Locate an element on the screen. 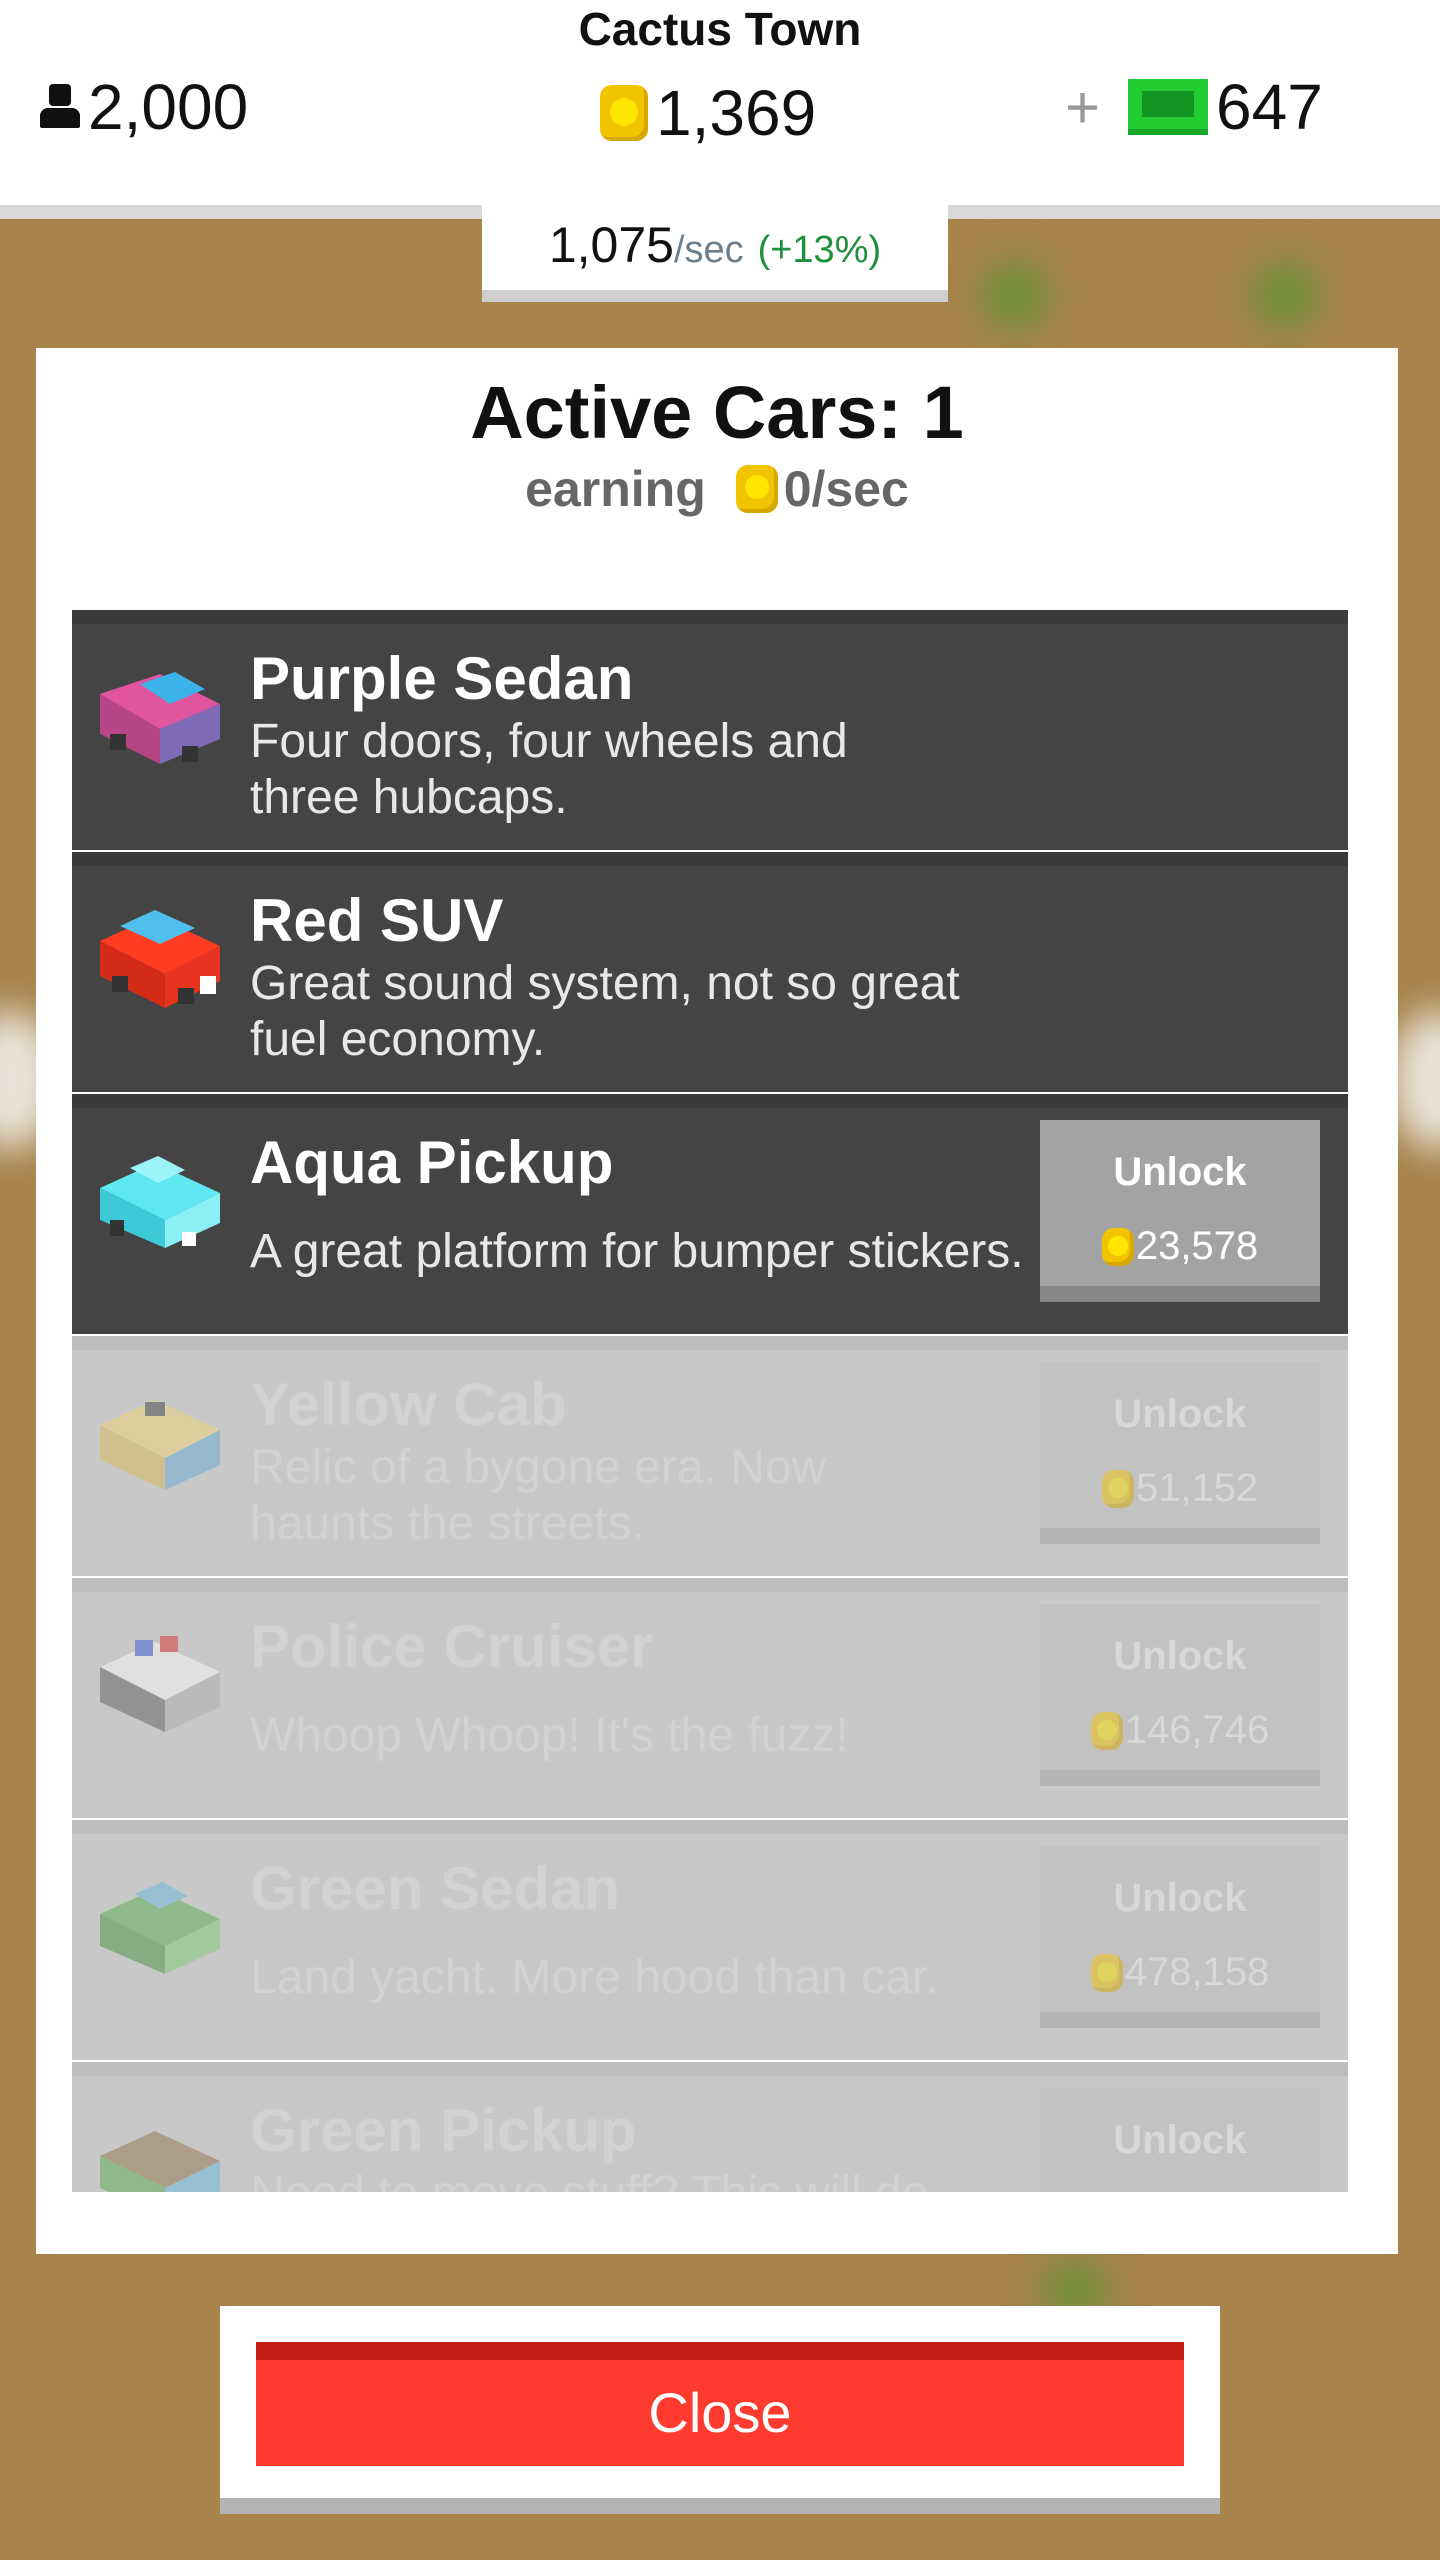 This screenshot has width=1440, height=2560. cash-counter: + 647 is located at coordinates (1194, 107).